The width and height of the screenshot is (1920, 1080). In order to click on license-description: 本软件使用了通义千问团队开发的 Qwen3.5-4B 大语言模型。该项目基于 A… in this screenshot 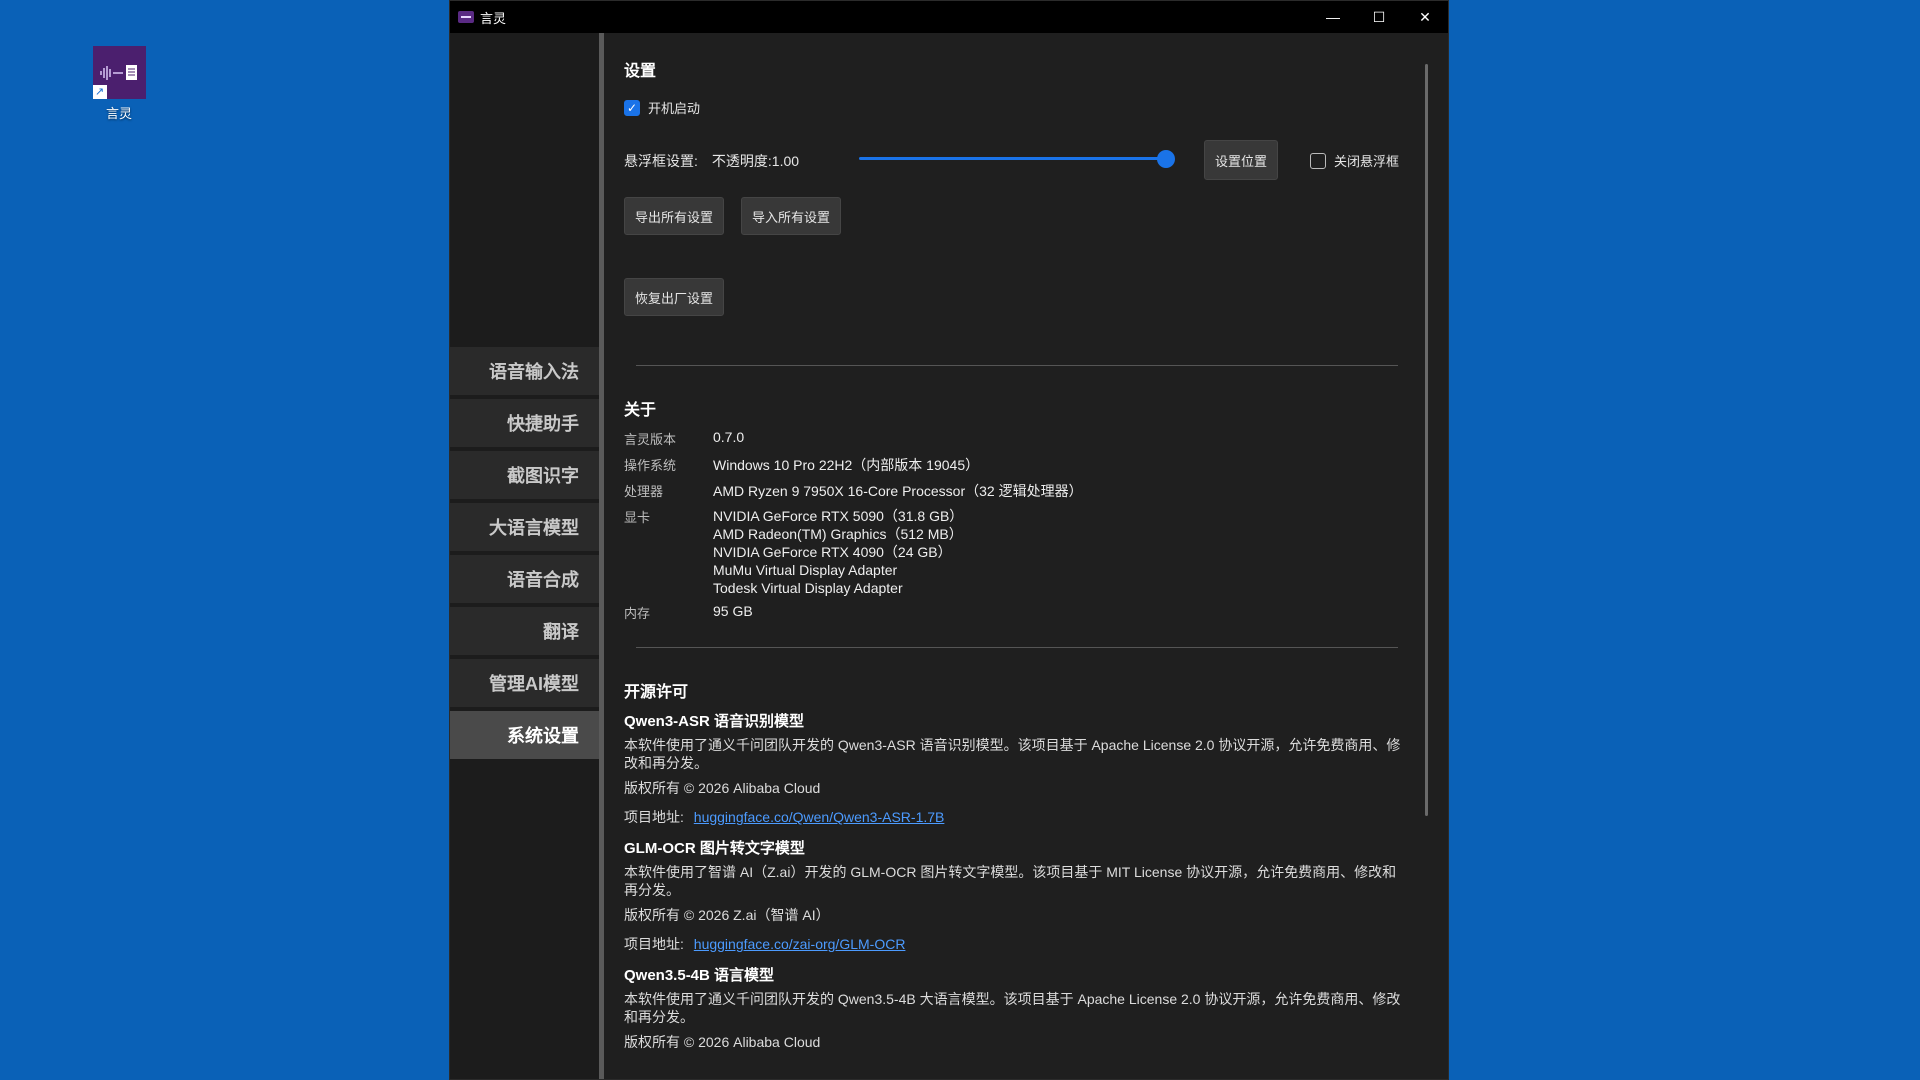, I will do `click(1012, 1008)`.